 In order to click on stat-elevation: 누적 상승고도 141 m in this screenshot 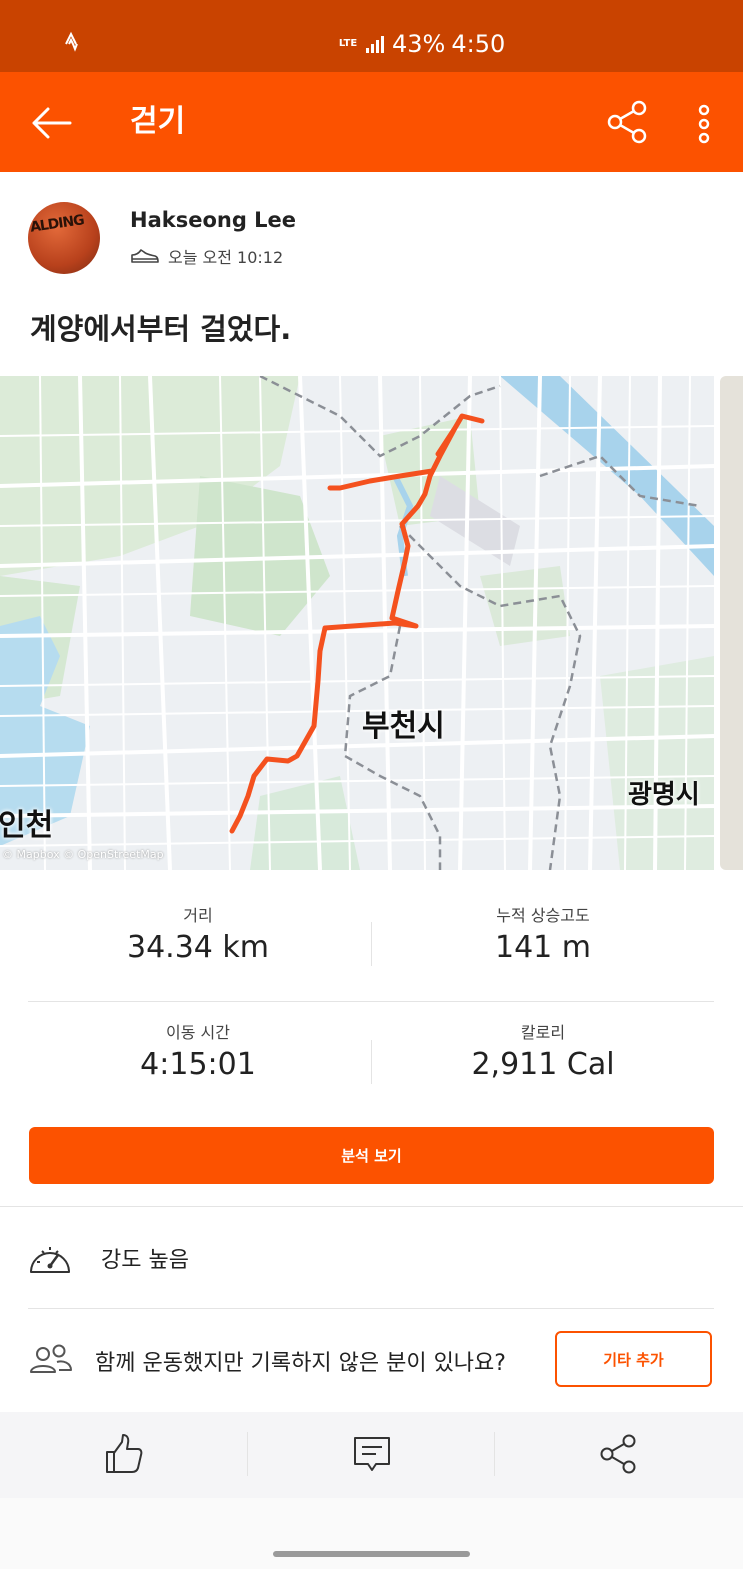, I will do `click(543, 933)`.